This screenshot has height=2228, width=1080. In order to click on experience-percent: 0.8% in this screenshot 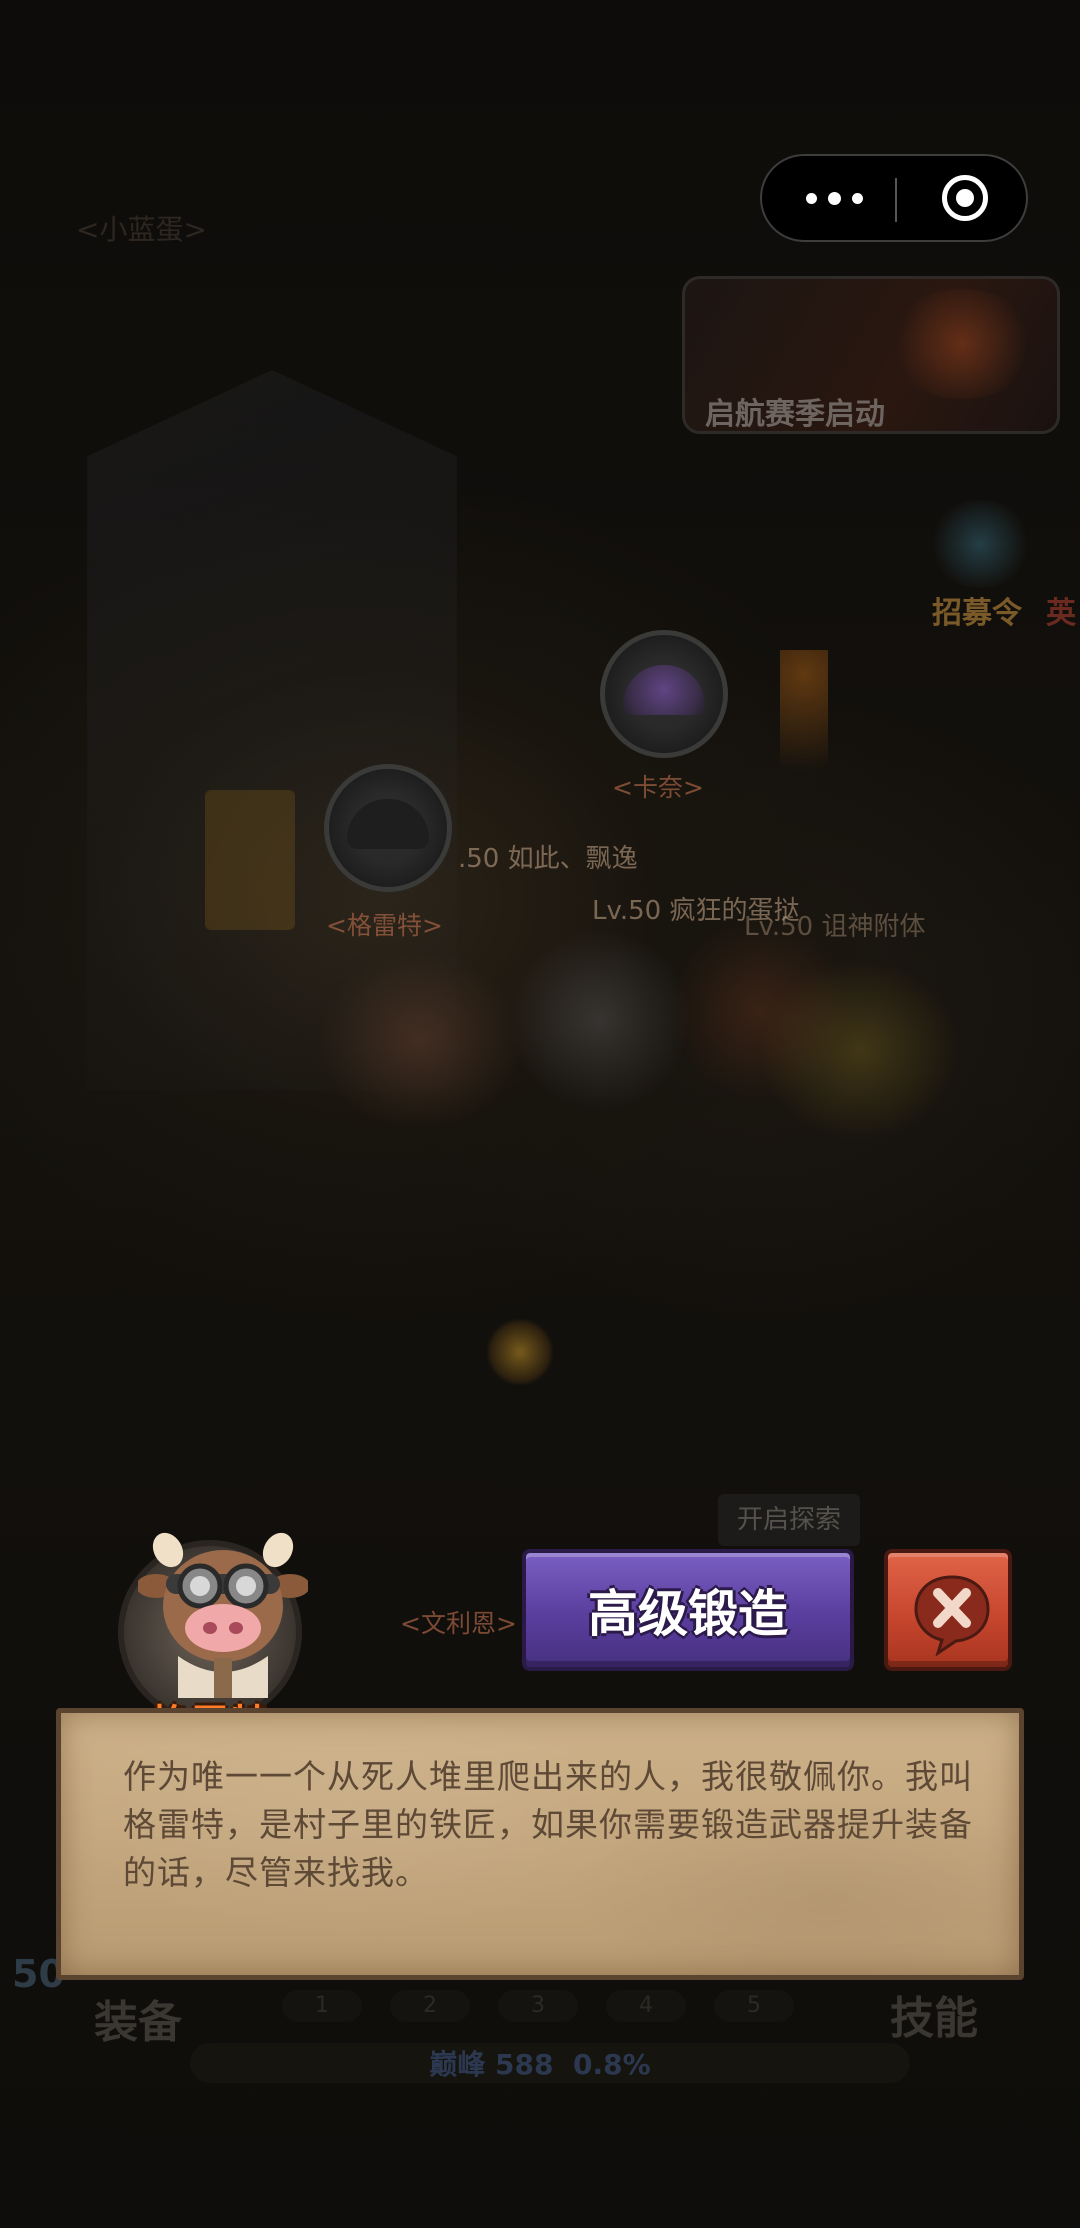, I will do `click(612, 2064)`.